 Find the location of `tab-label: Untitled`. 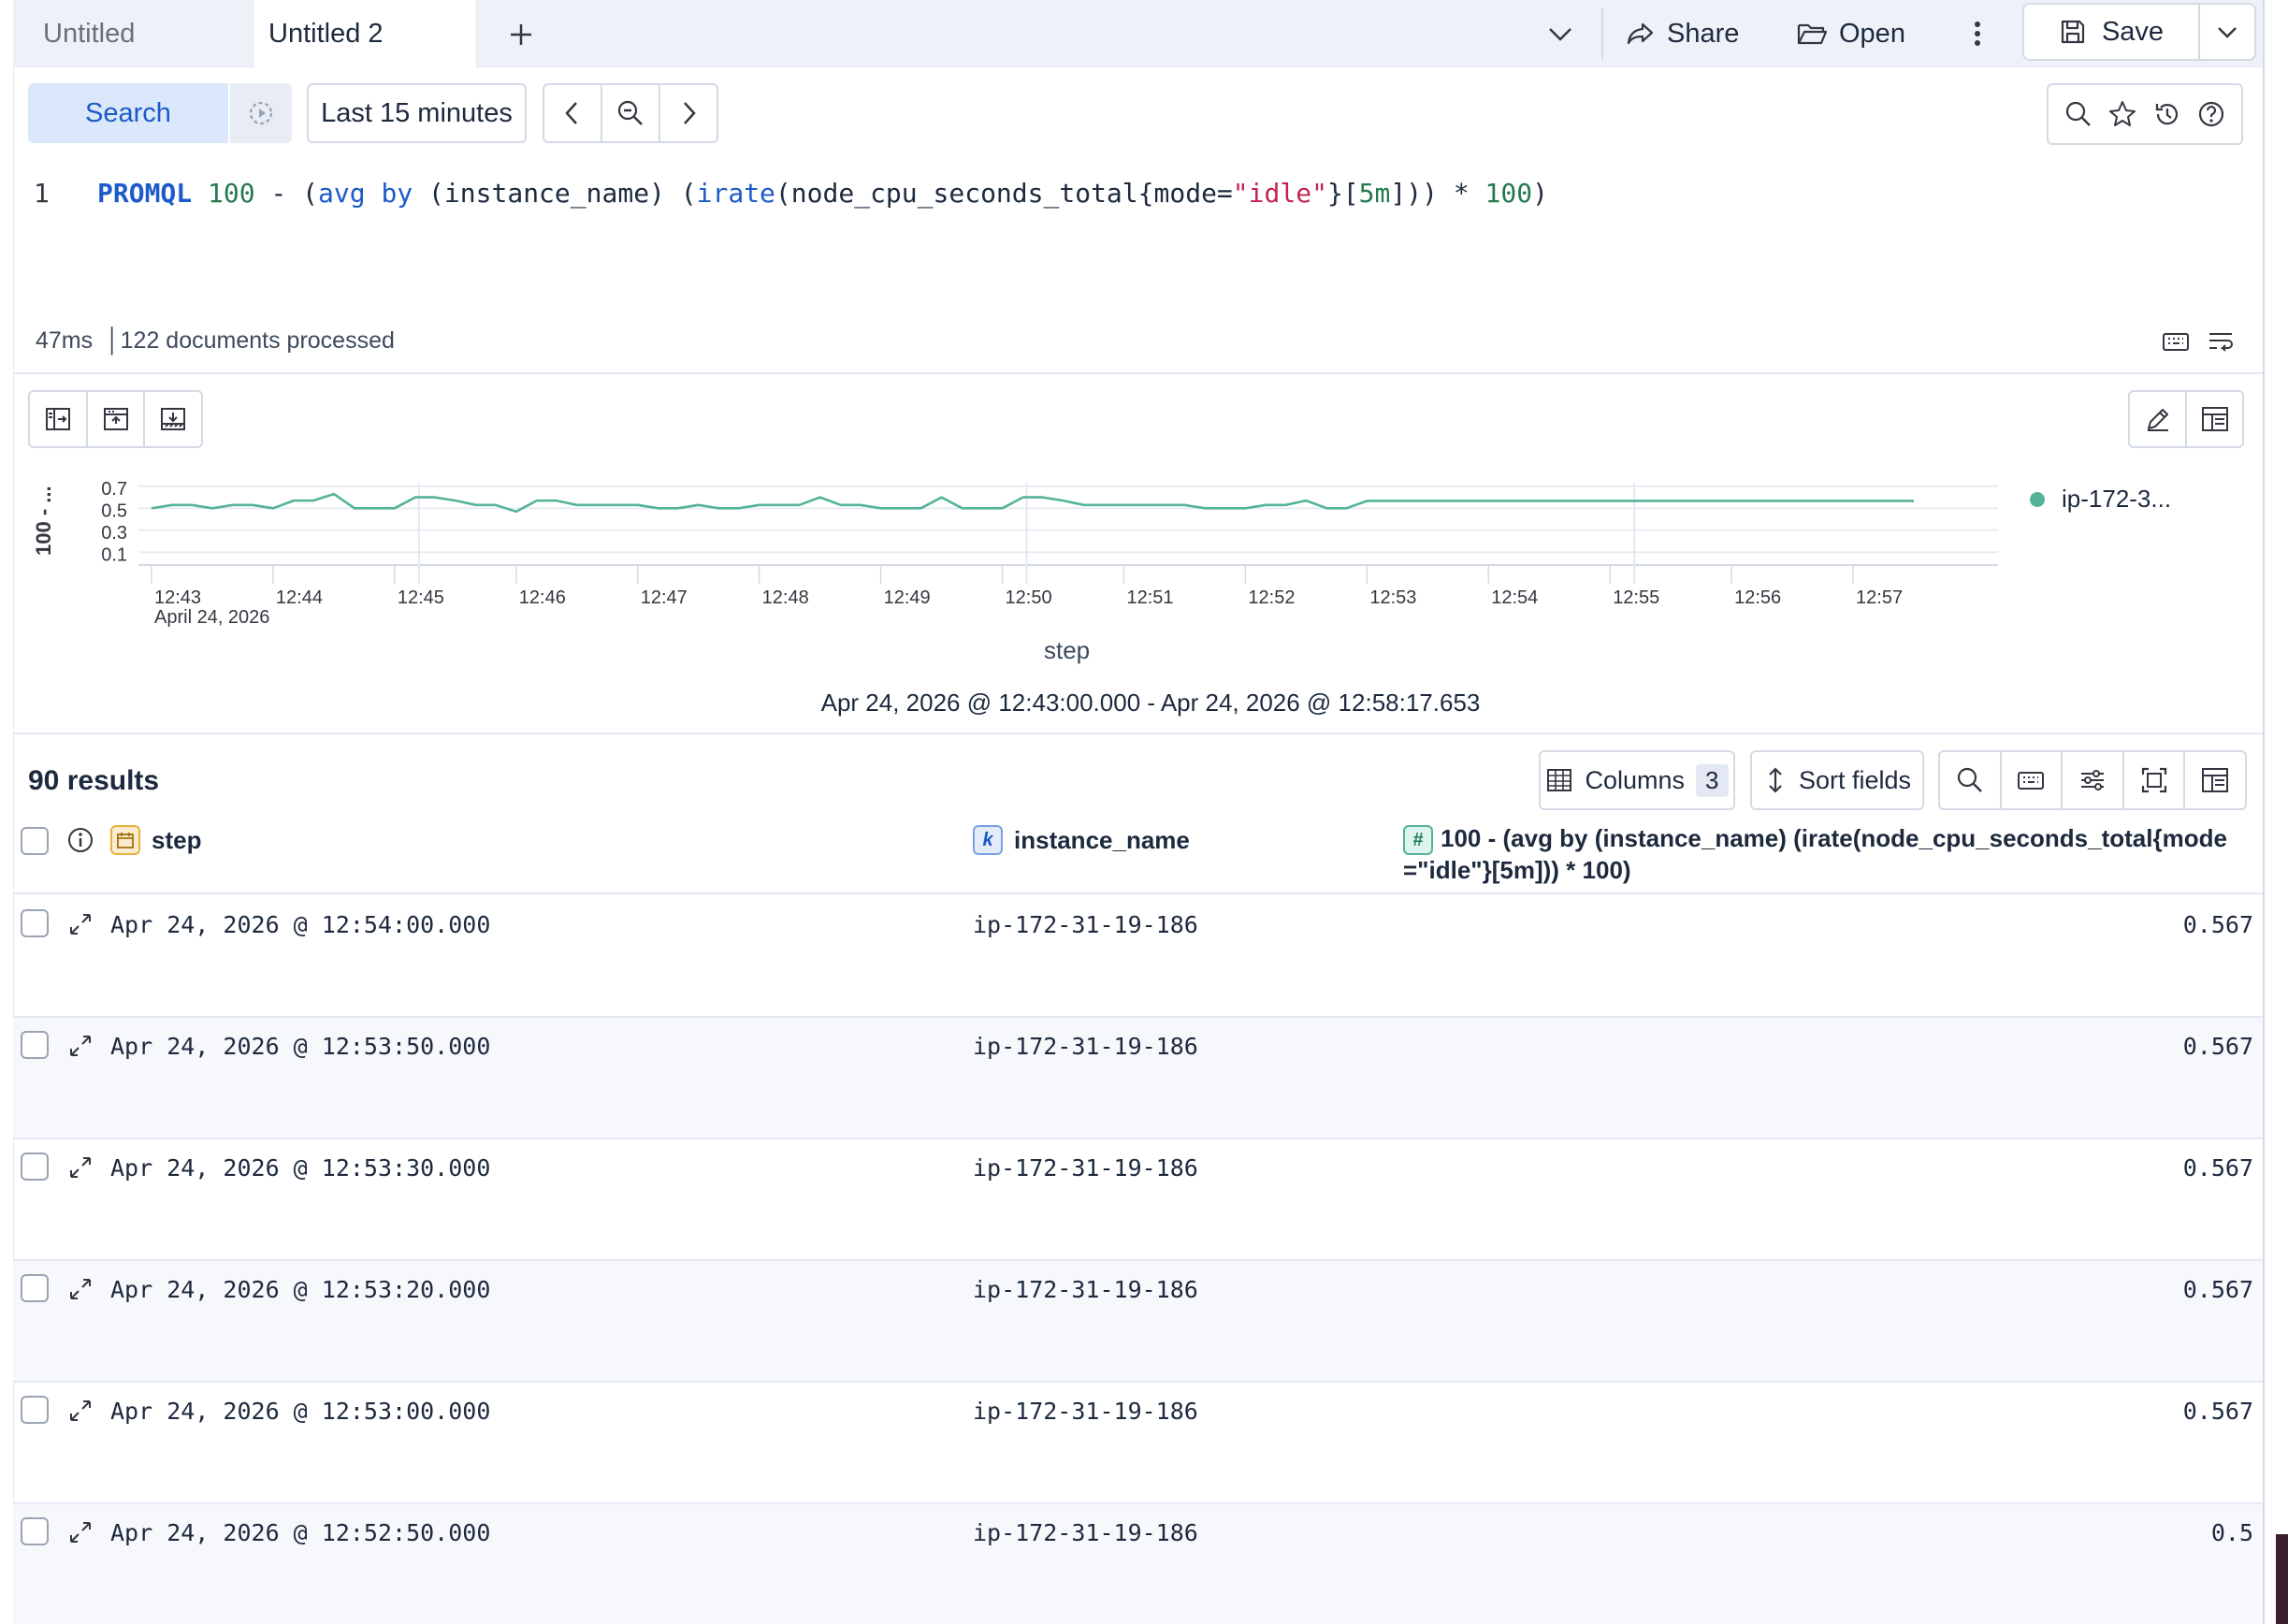

tab-label: Untitled is located at coordinates (89, 33).